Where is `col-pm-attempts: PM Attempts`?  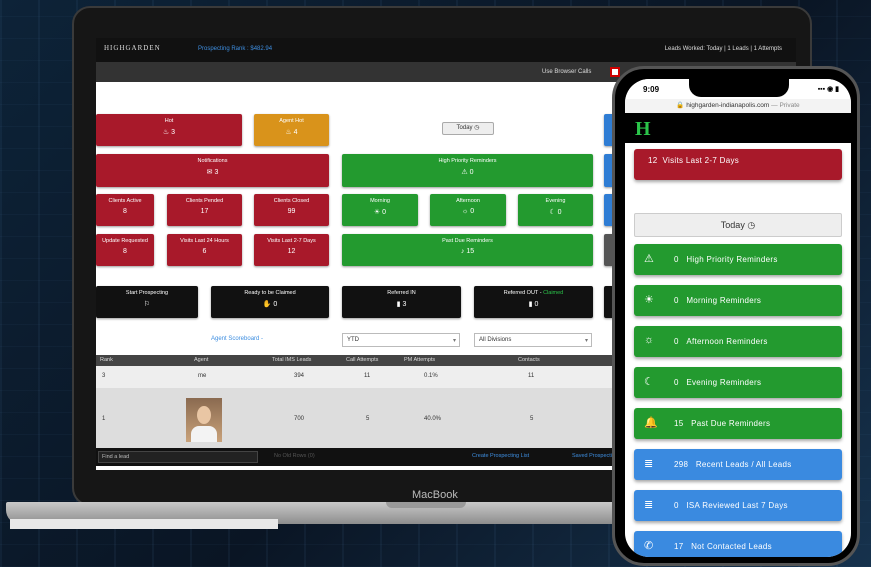 col-pm-attempts: PM Attempts is located at coordinates (419, 360).